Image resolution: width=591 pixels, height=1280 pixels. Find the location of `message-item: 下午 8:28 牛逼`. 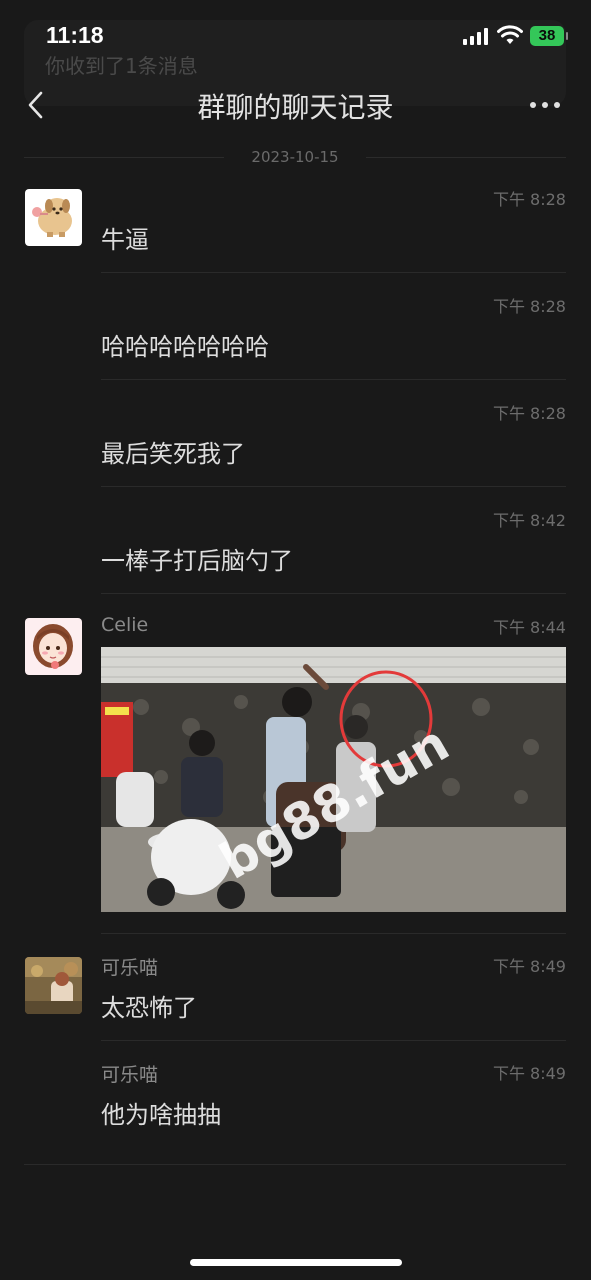

message-item: 下午 8:28 牛逼 is located at coordinates (333, 220).